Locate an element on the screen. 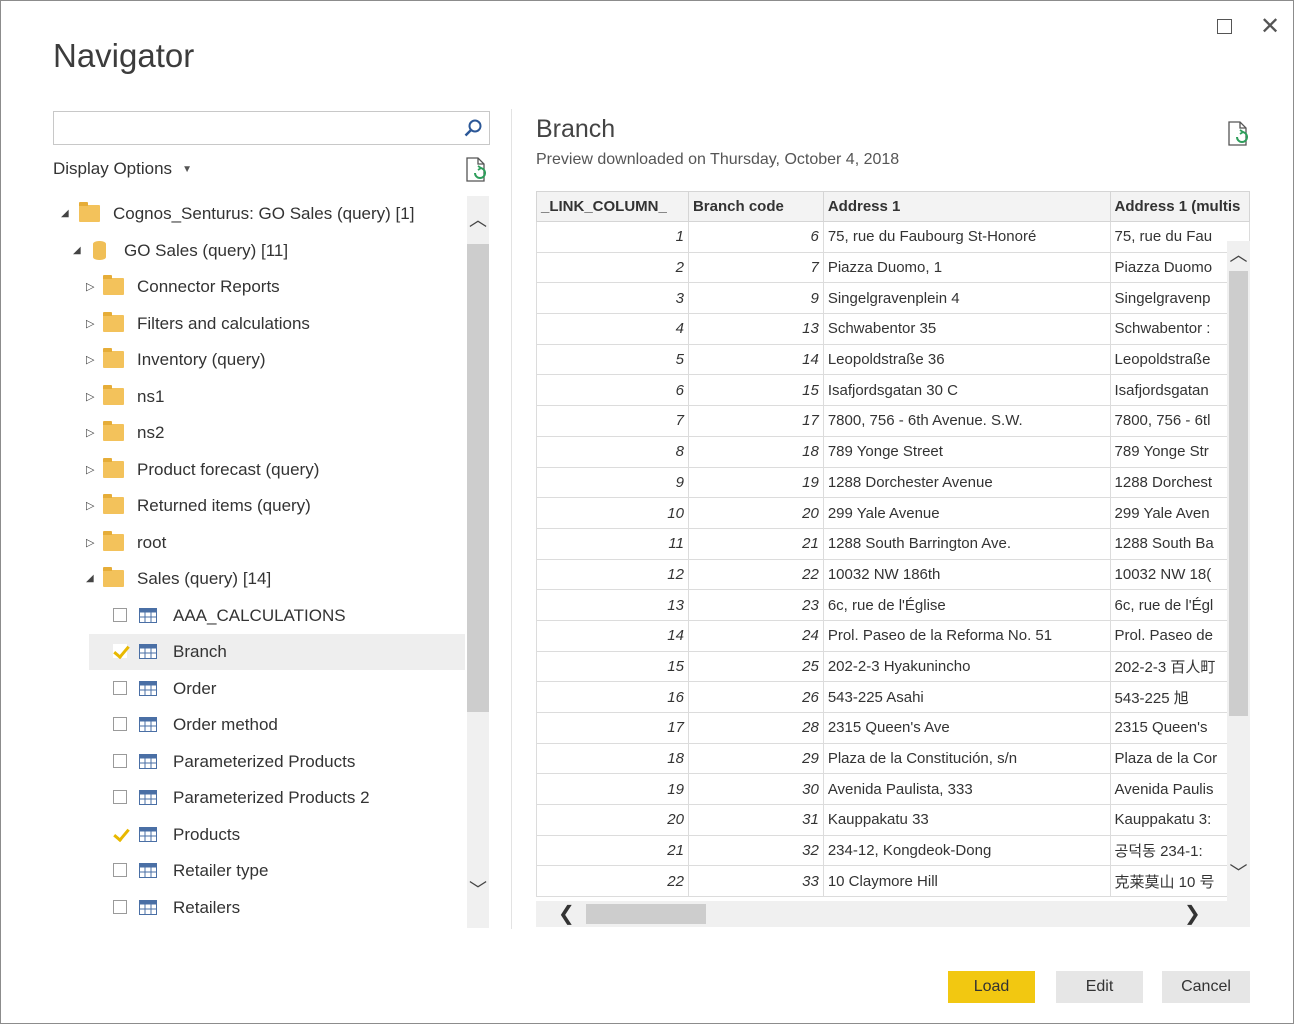 This screenshot has width=1294, height=1024. table-cell: 31 is located at coordinates (755, 820).